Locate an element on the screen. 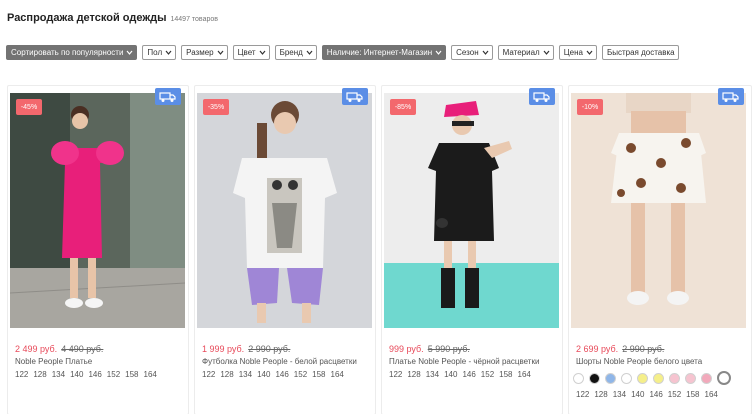  page-header: Распродажа детской одежды 14497 товаров is located at coordinates (112, 18).